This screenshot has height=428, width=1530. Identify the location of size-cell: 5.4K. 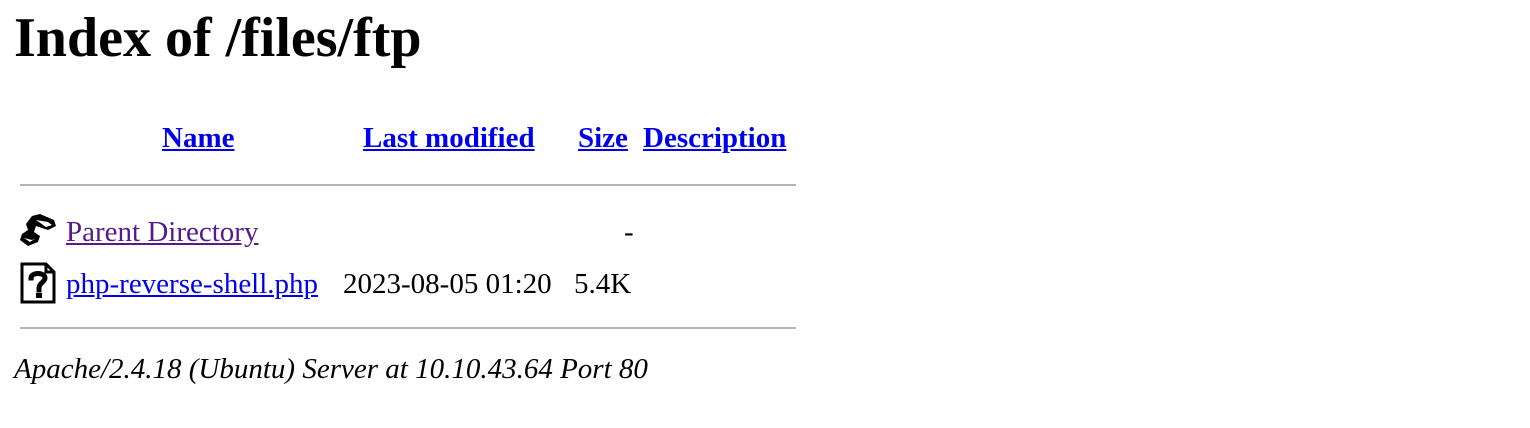
(603, 284).